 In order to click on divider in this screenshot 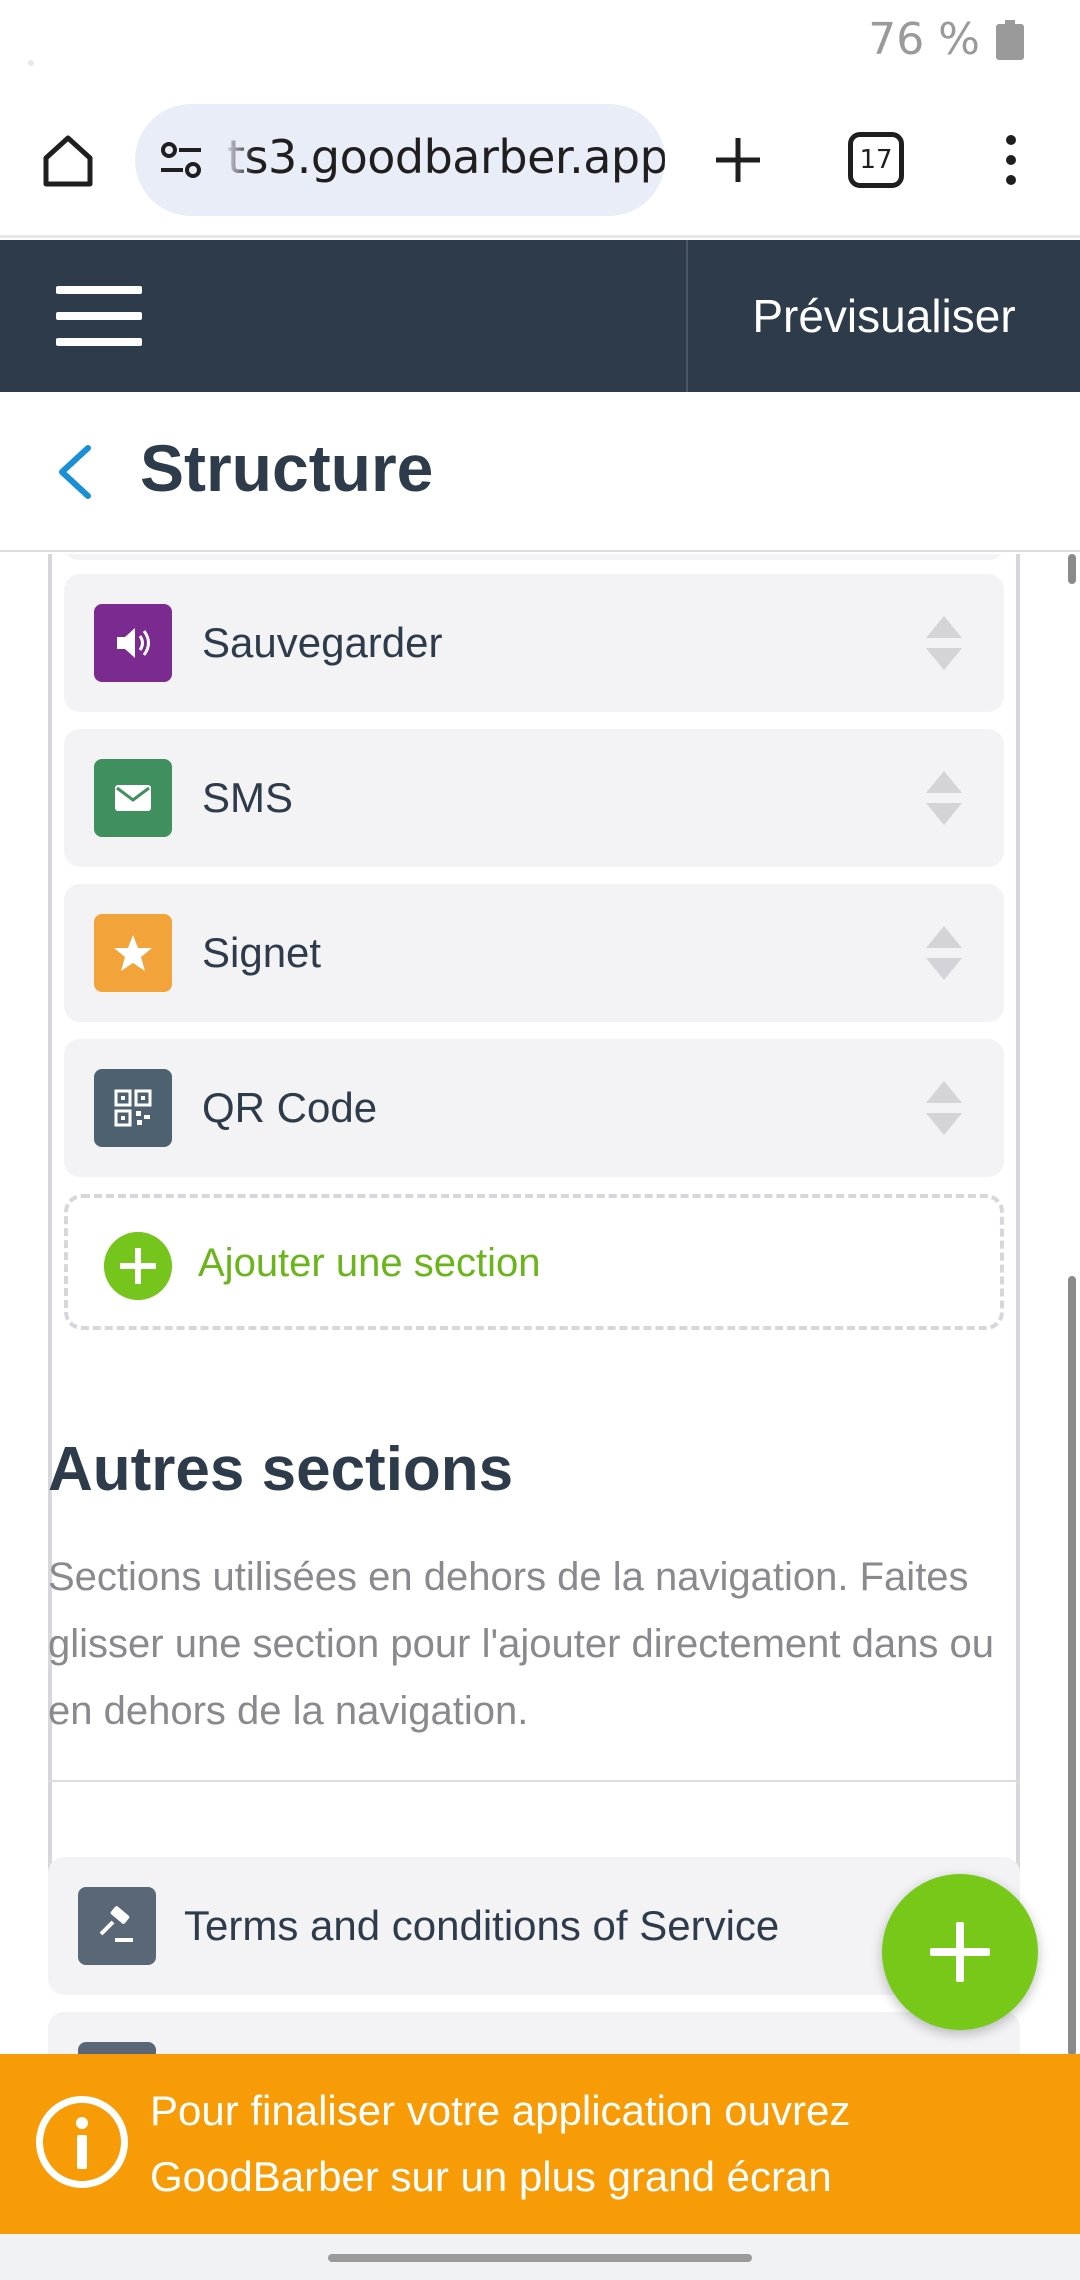, I will do `click(534, 1781)`.